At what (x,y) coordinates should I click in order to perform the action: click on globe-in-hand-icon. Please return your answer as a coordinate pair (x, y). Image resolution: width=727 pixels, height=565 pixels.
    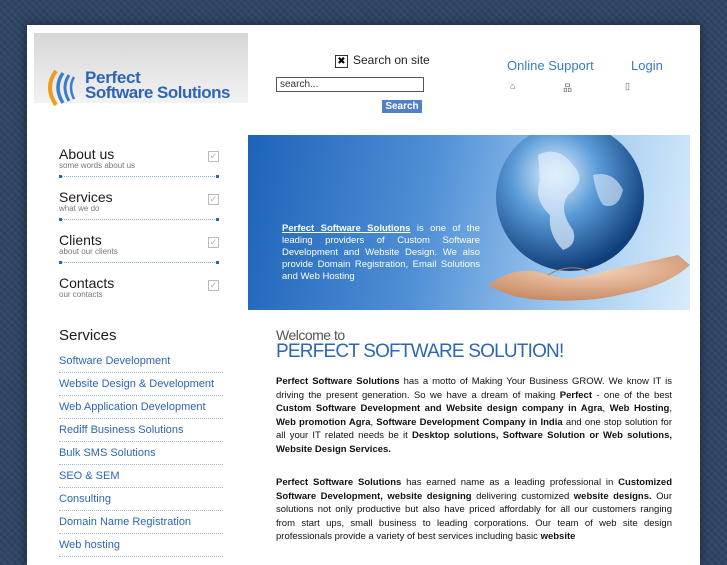
    Looking at the image, I should click on (589, 218).